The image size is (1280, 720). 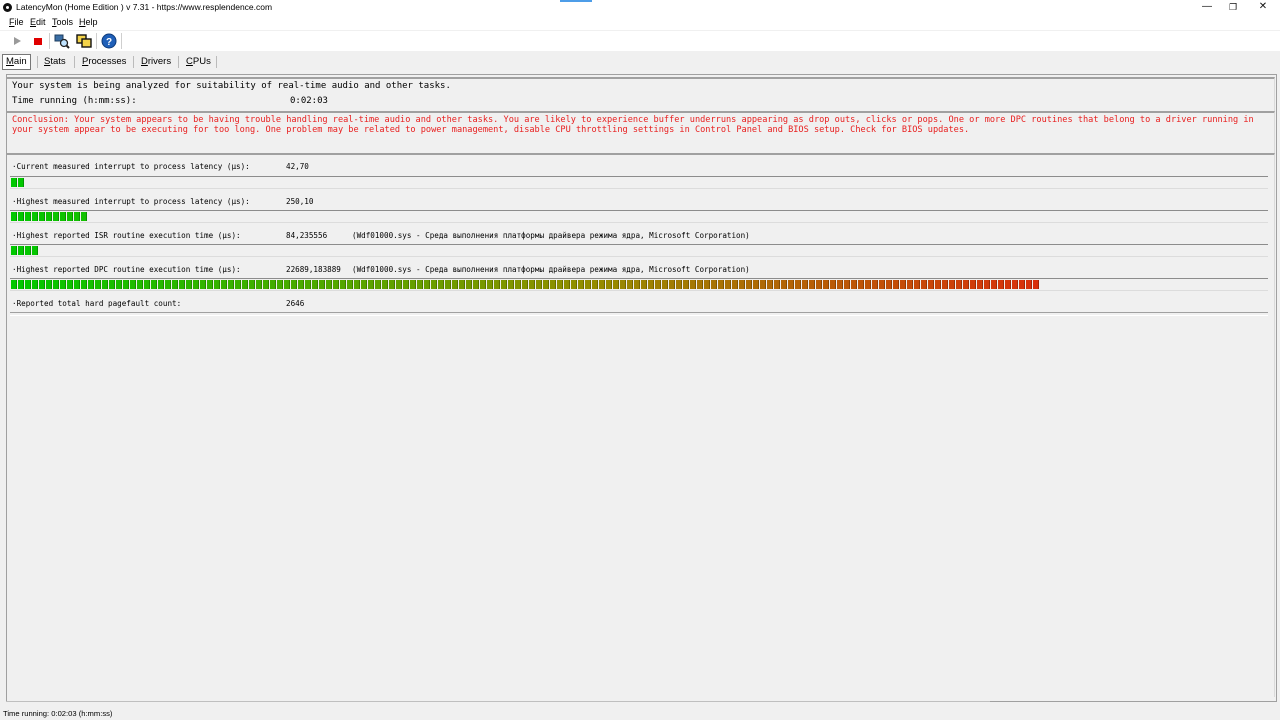 I want to click on tab-processes: Processes, so click(x=104, y=62).